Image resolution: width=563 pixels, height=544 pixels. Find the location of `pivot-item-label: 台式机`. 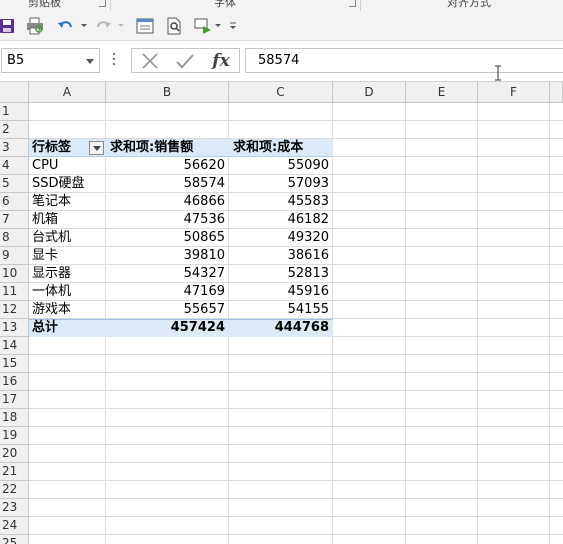

pivot-item-label: 台式机 is located at coordinates (67, 238).